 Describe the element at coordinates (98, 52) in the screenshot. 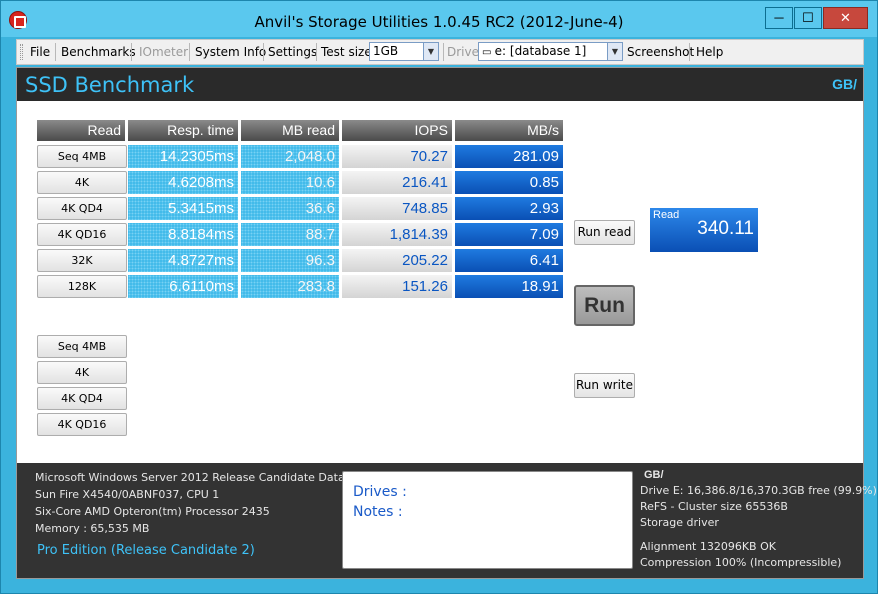

I see `menu-benchmarks: Benchmarks` at that location.